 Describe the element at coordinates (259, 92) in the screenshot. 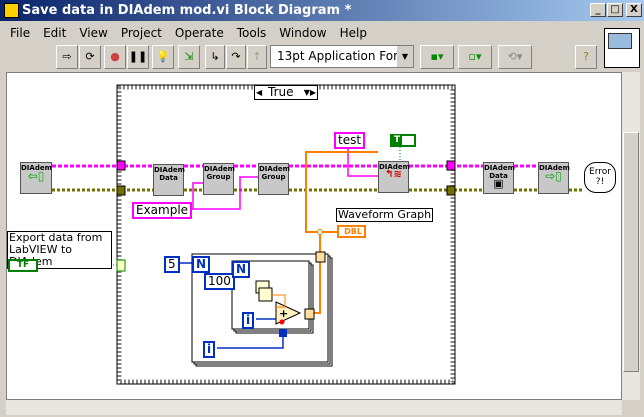

I see `decrement-arrow-icon: ◀` at that location.